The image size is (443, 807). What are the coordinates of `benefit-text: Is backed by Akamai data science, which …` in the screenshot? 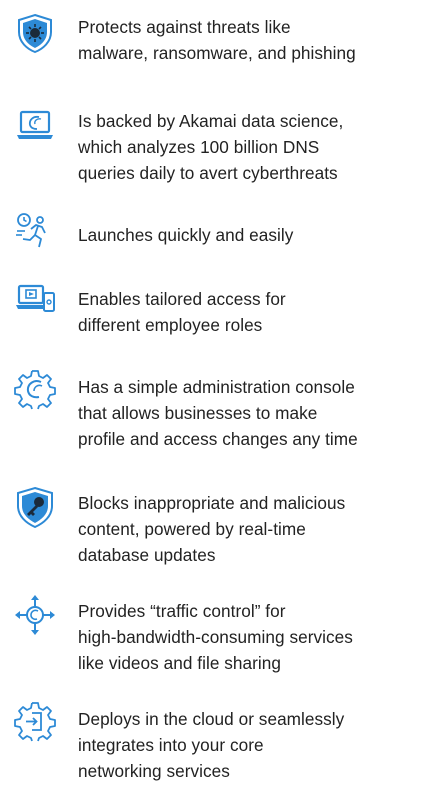 It's located at (211, 147).